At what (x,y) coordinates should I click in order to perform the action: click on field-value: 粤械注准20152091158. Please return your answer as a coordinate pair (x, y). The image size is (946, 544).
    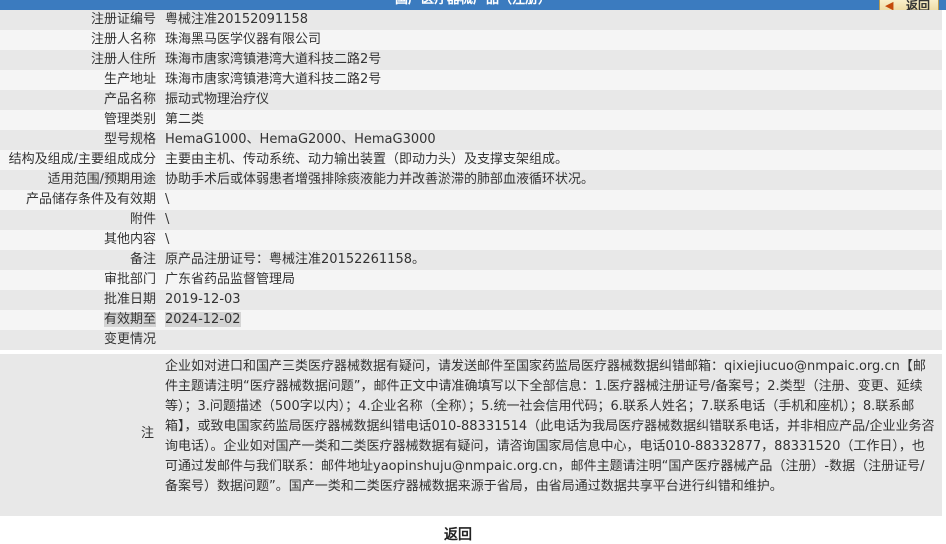
    Looking at the image, I should click on (549, 20).